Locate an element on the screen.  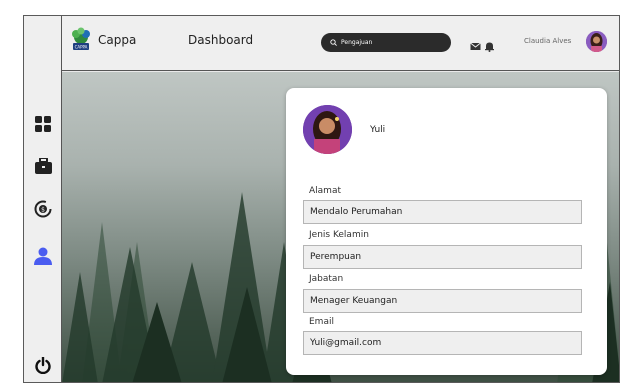
gender-label: Jenis Kelamin is located at coordinates (339, 235).